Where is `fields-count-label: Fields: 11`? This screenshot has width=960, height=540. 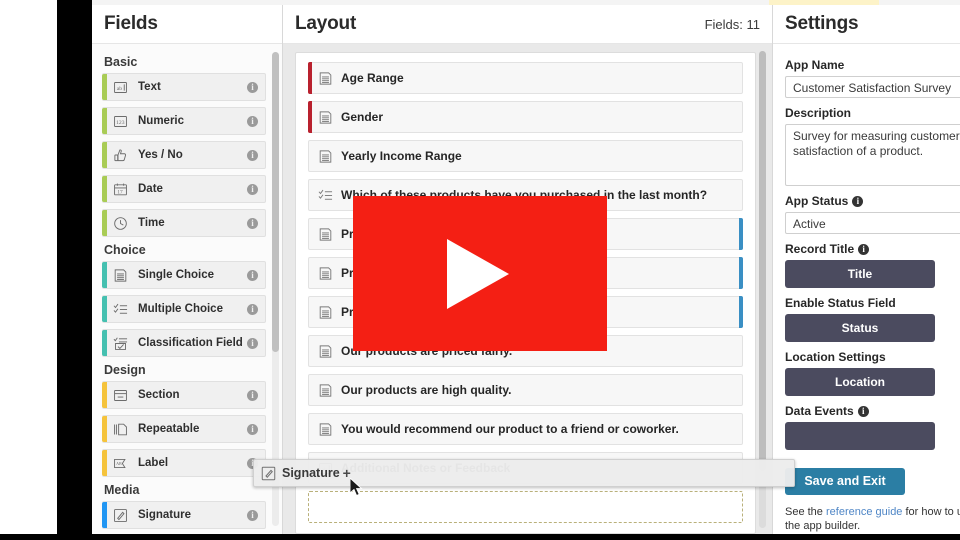 fields-count-label: Fields: 11 is located at coordinates (732, 24).